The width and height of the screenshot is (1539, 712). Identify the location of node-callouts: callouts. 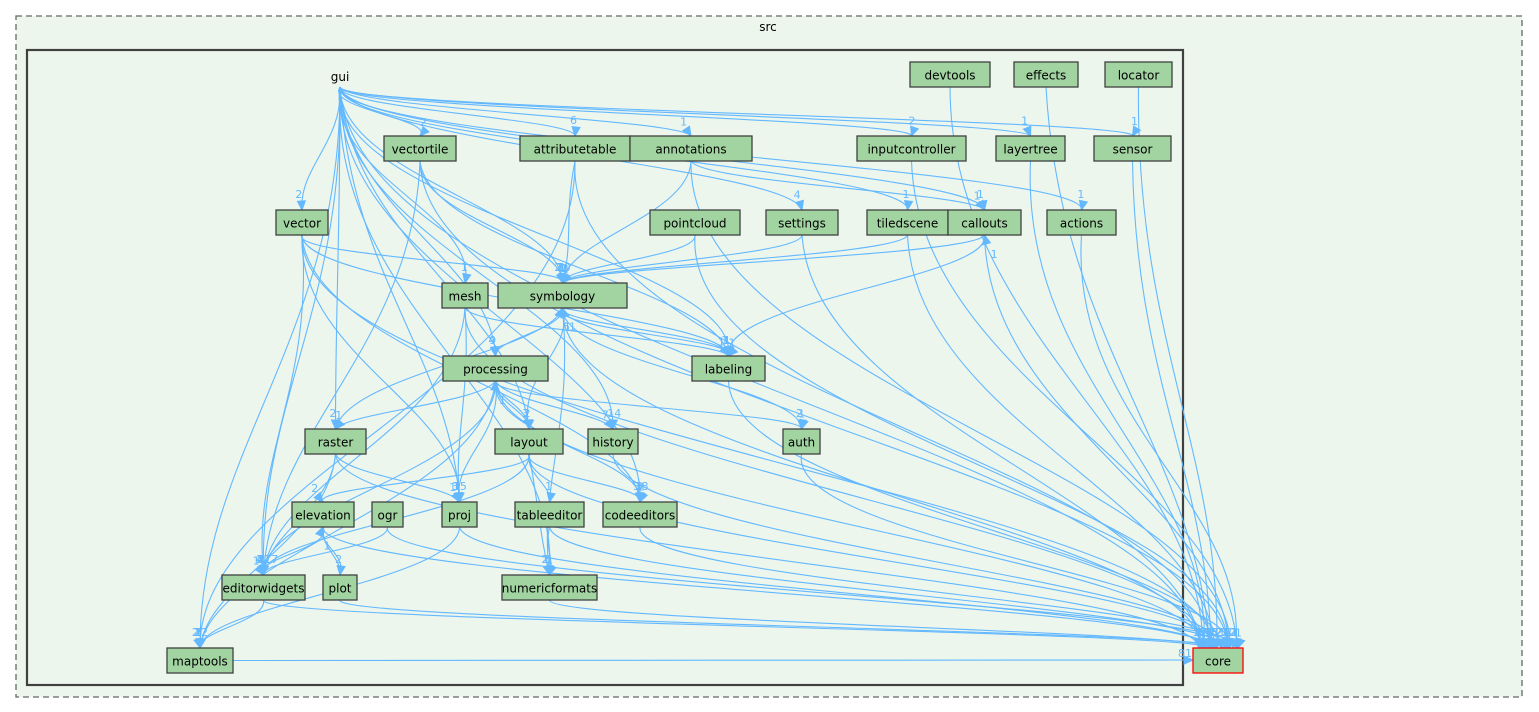
(984, 222).